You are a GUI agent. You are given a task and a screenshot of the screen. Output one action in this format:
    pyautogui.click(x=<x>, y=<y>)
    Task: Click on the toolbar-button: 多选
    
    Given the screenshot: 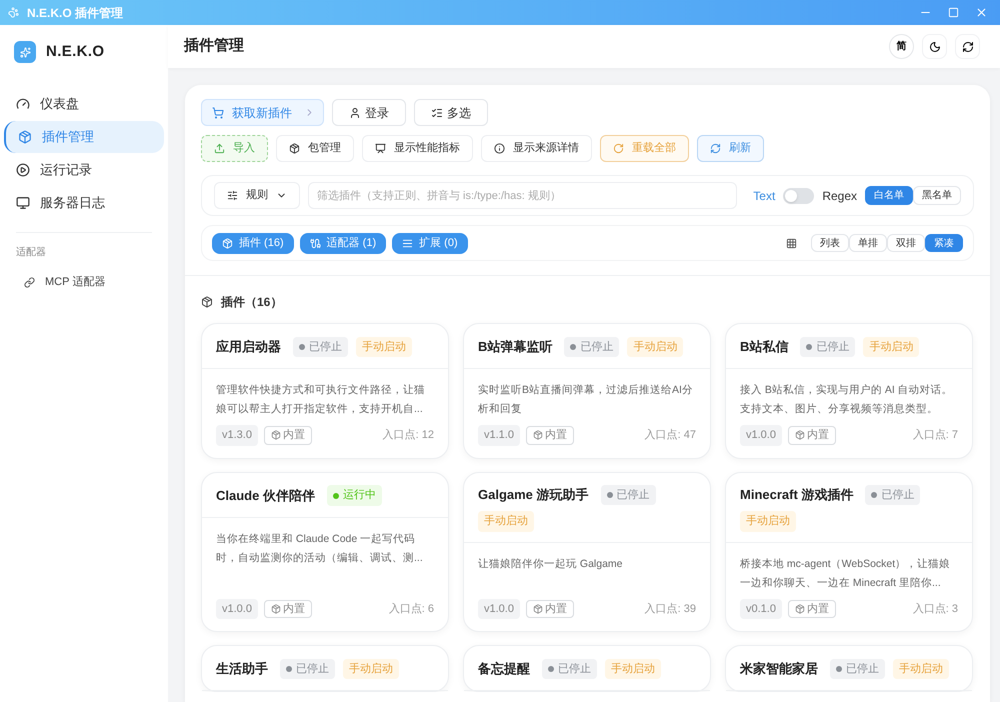 What is the action you would take?
    pyautogui.click(x=451, y=112)
    